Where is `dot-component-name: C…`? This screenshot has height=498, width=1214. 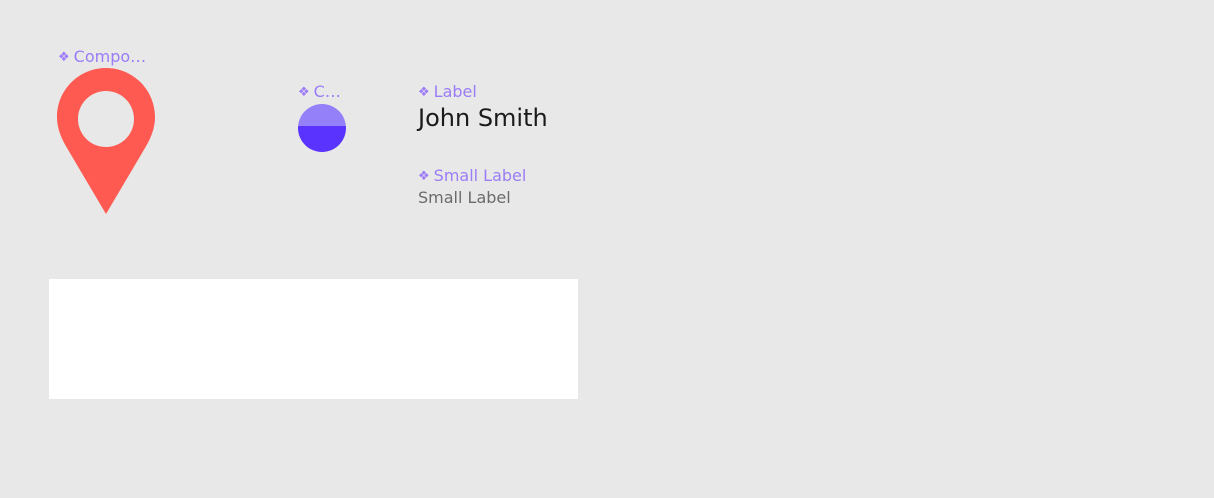
dot-component-name: C… is located at coordinates (327, 91).